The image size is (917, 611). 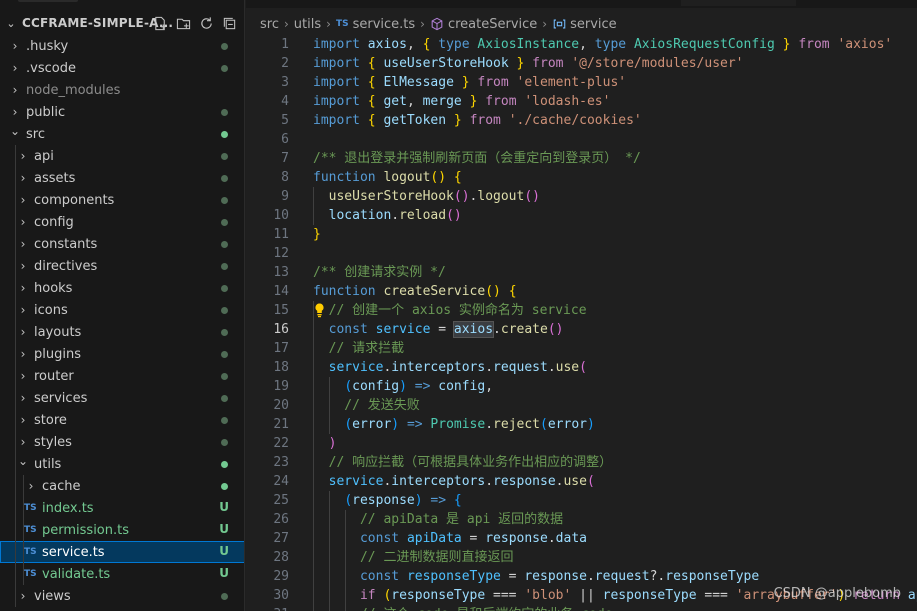 I want to click on folder-item: › hooks, so click(x=122, y=288).